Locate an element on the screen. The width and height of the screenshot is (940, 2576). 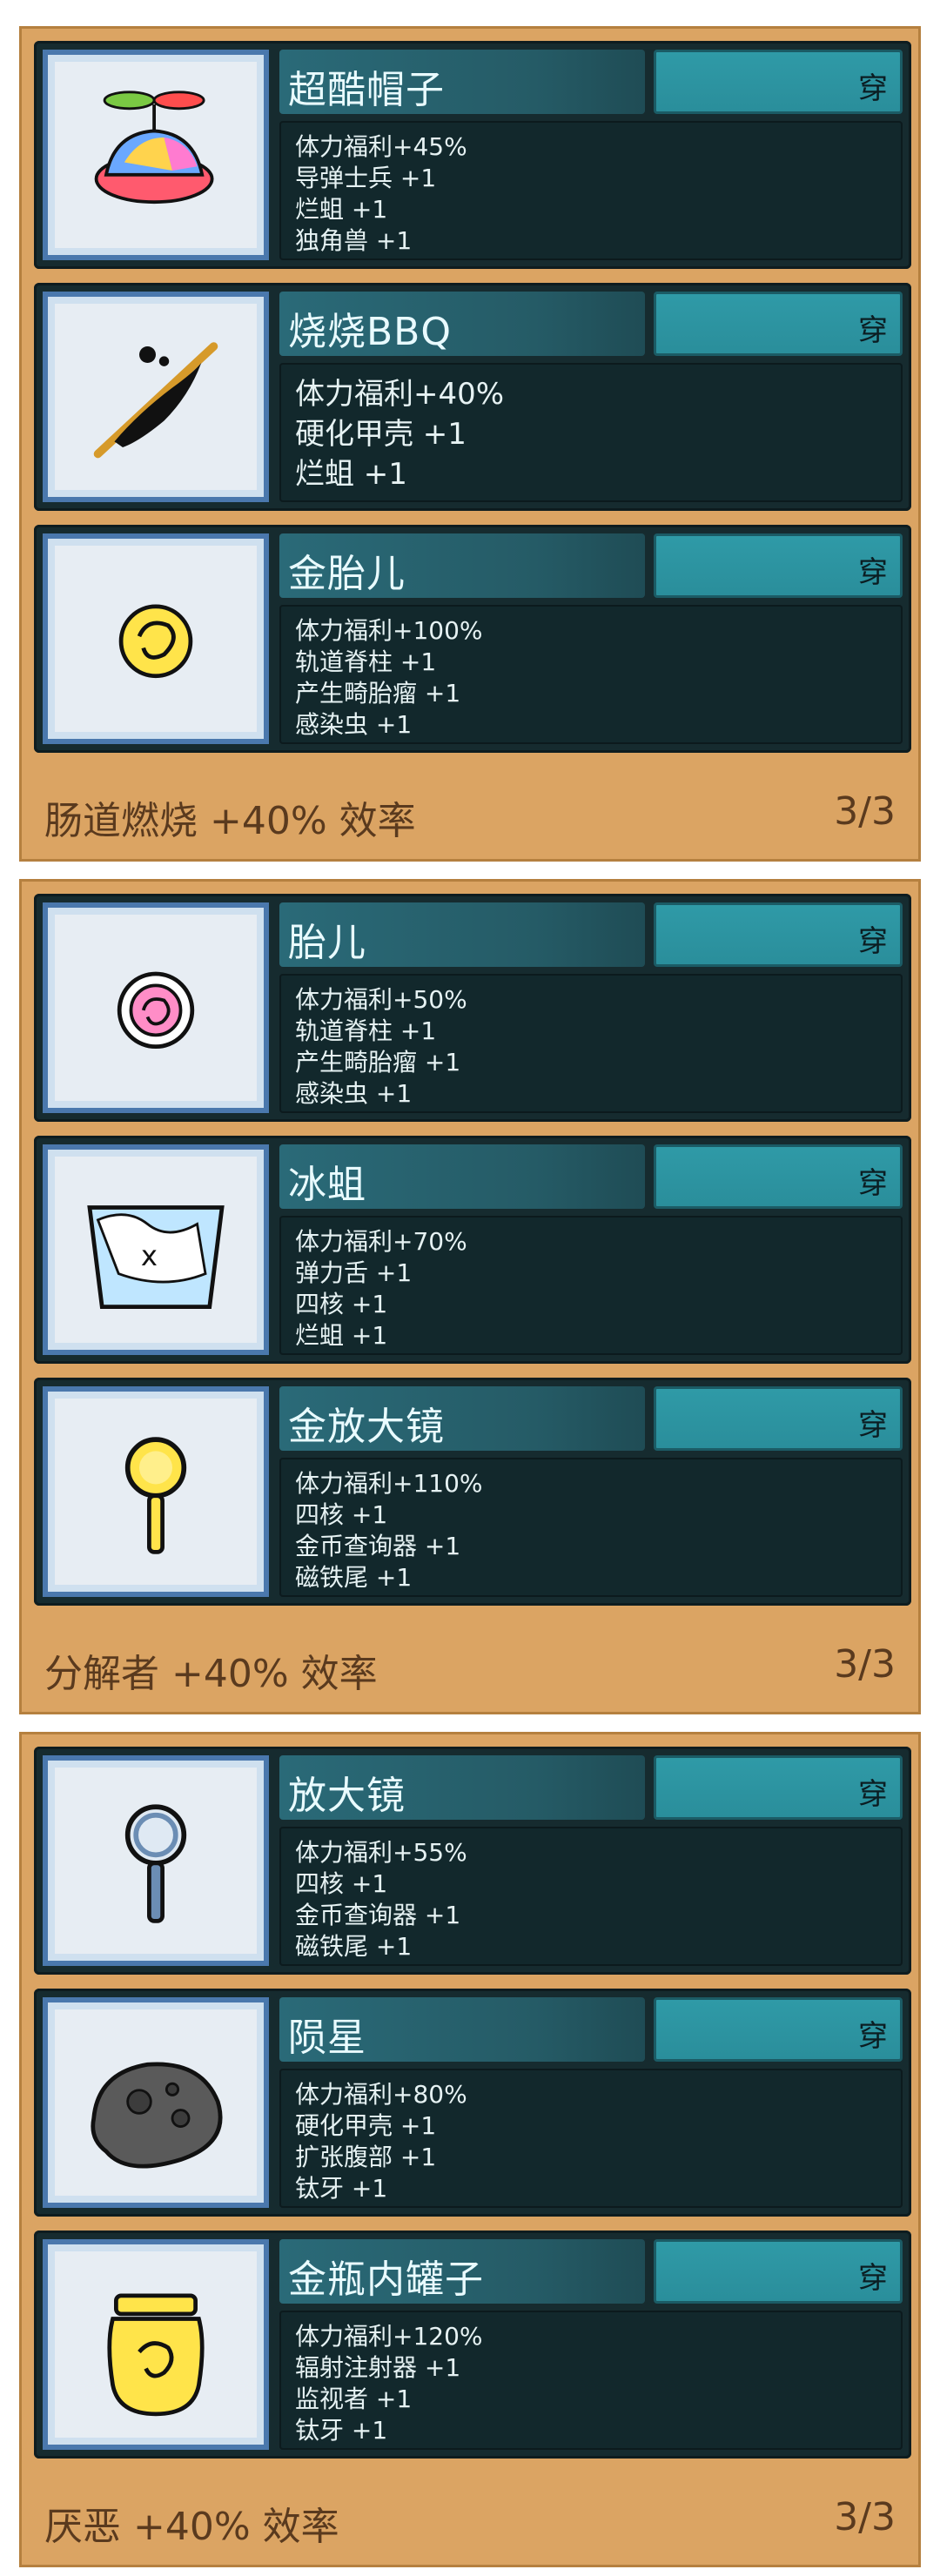
stat-line: 体力福利+50% is located at coordinates (381, 999).